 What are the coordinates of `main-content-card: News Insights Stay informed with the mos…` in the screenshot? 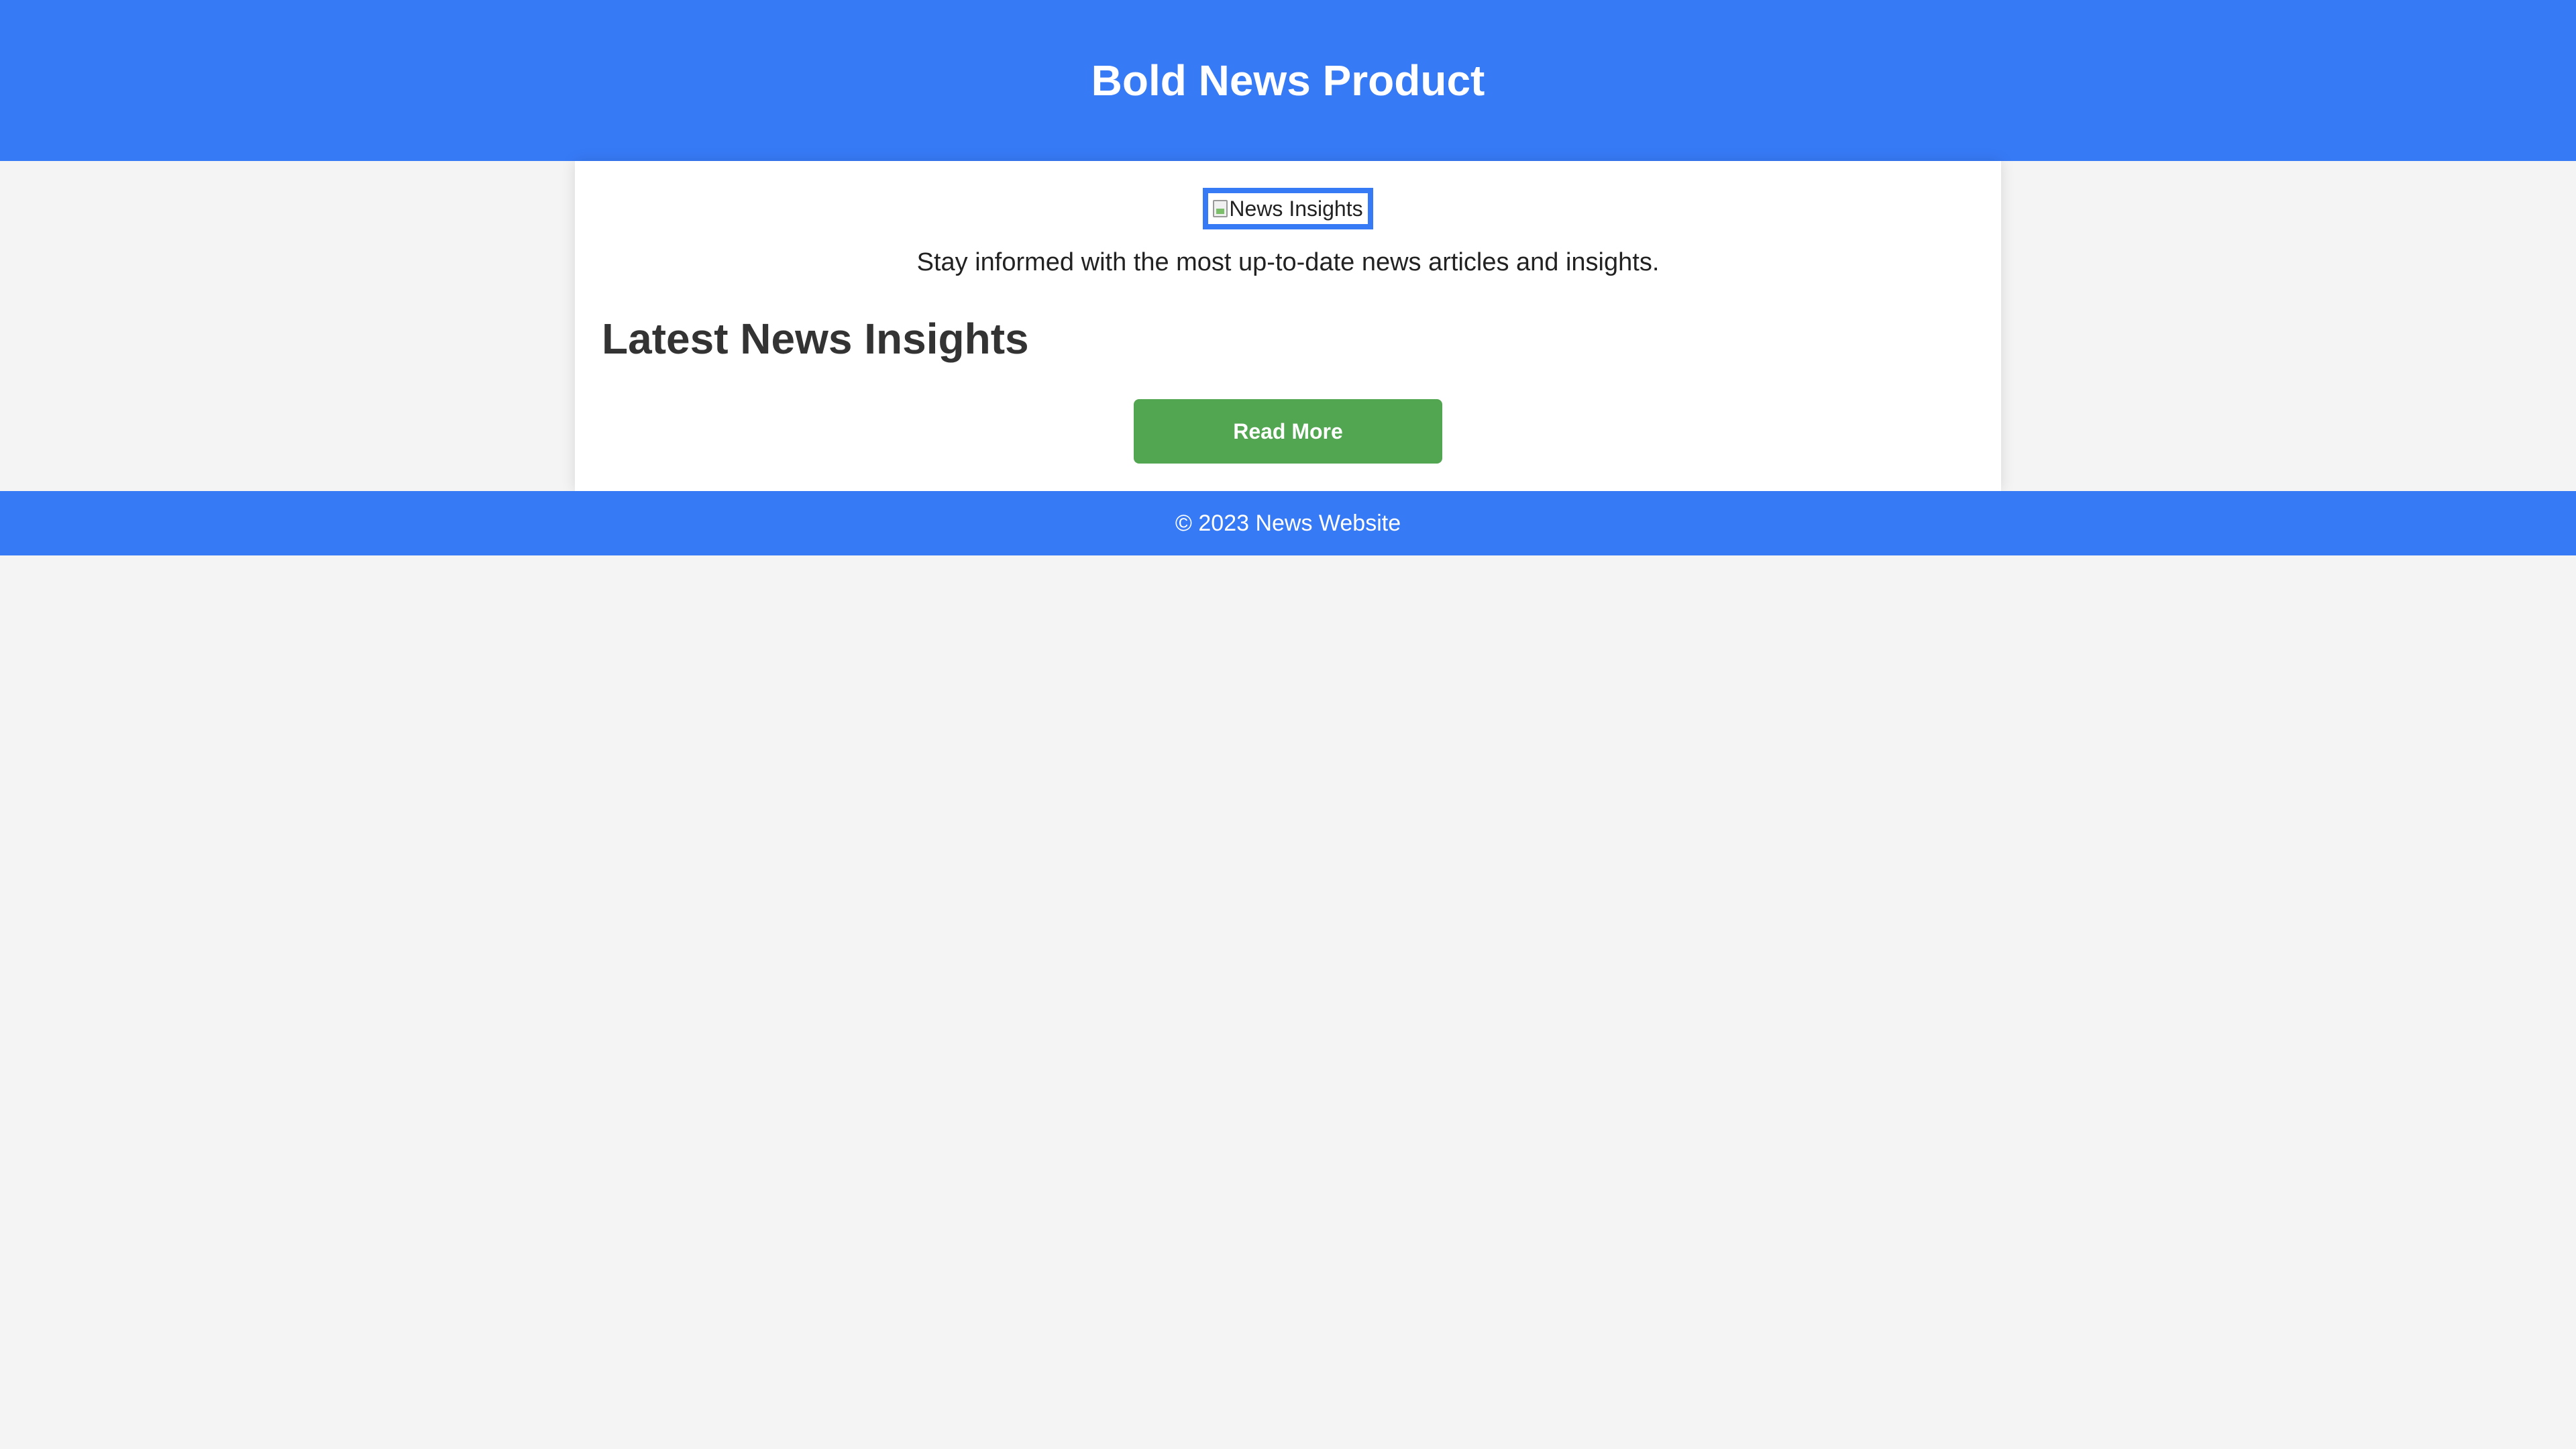 It's located at (1288, 326).